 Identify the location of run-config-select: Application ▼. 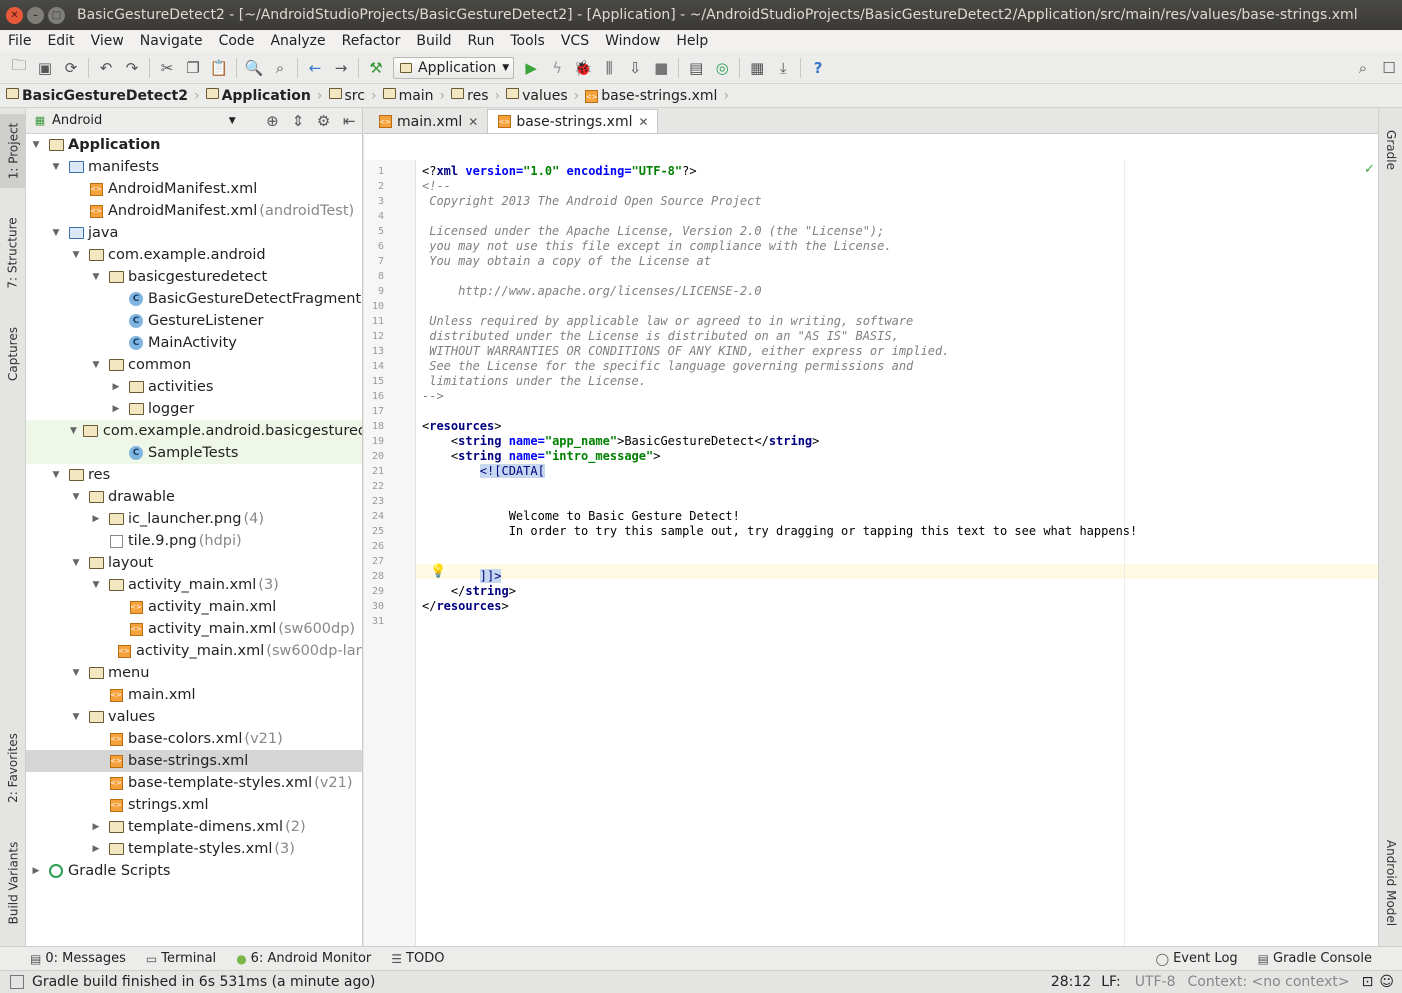
(454, 67).